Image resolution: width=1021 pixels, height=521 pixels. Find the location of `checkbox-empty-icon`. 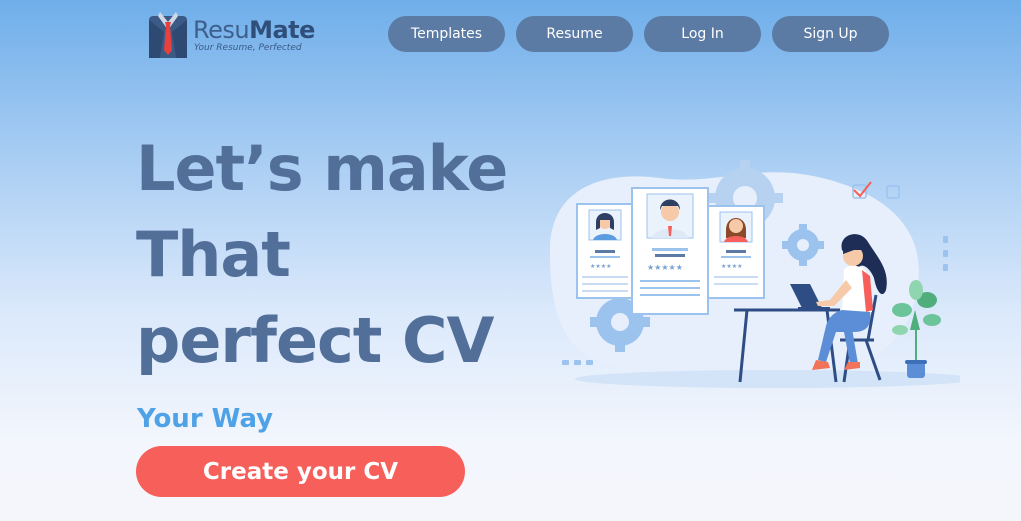

checkbox-empty-icon is located at coordinates (893, 192).